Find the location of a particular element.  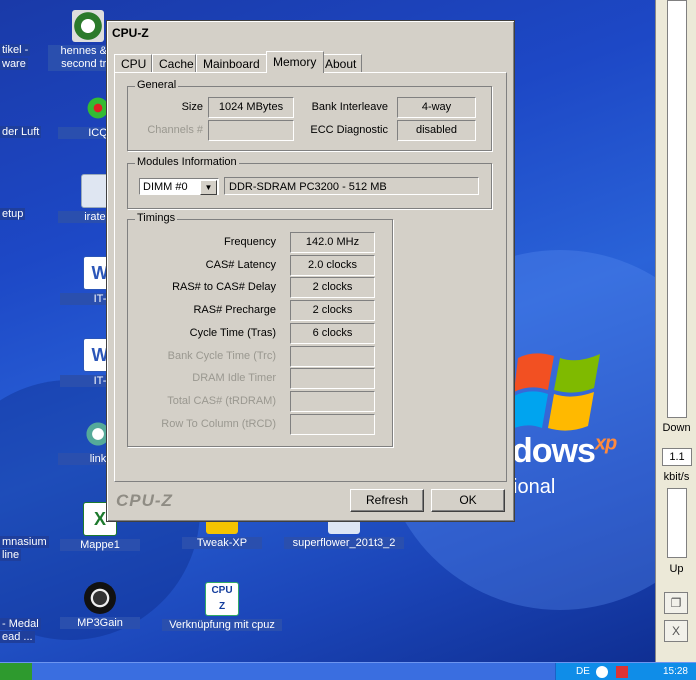

desktop-icon: superflower_201t3_2 is located at coordinates (344, 533).